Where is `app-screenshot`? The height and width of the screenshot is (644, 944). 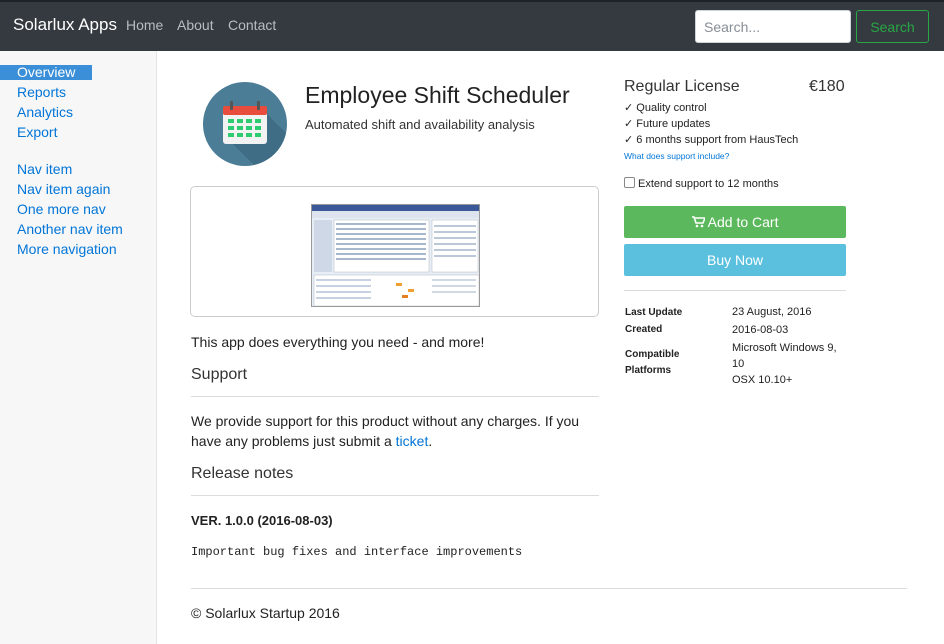 app-screenshot is located at coordinates (395, 255).